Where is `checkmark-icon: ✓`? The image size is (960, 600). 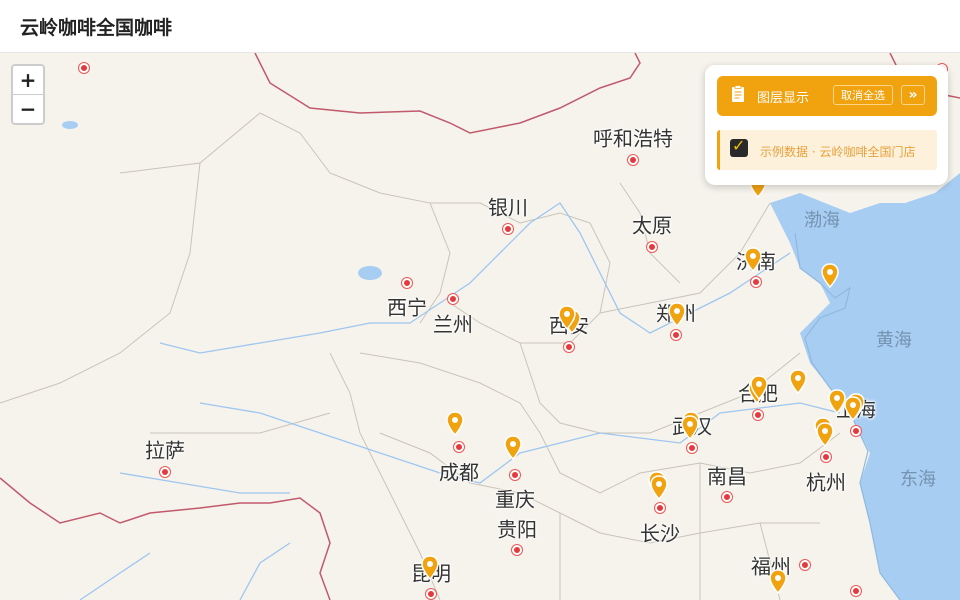
checkmark-icon: ✓ is located at coordinates (739, 145).